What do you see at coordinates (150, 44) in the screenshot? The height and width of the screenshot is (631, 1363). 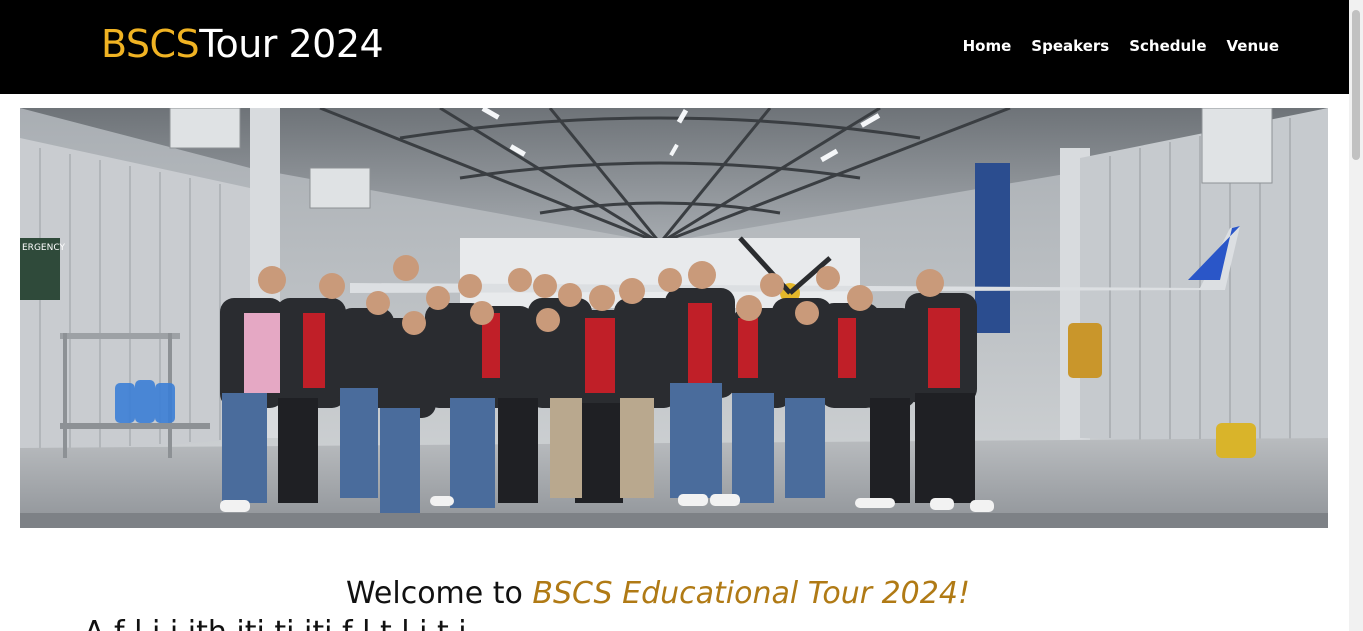 I see `brand-accent-text: BSCS` at bounding box center [150, 44].